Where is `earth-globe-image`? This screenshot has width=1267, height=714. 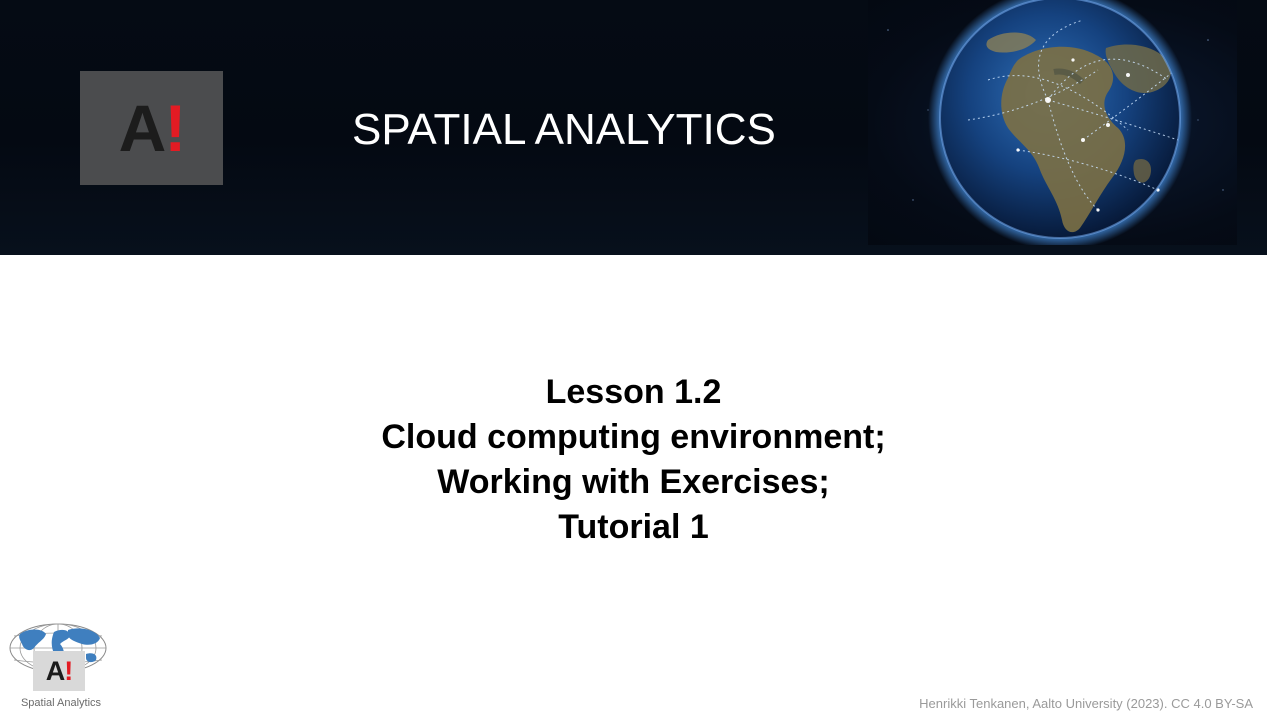
earth-globe-image is located at coordinates (1052, 122).